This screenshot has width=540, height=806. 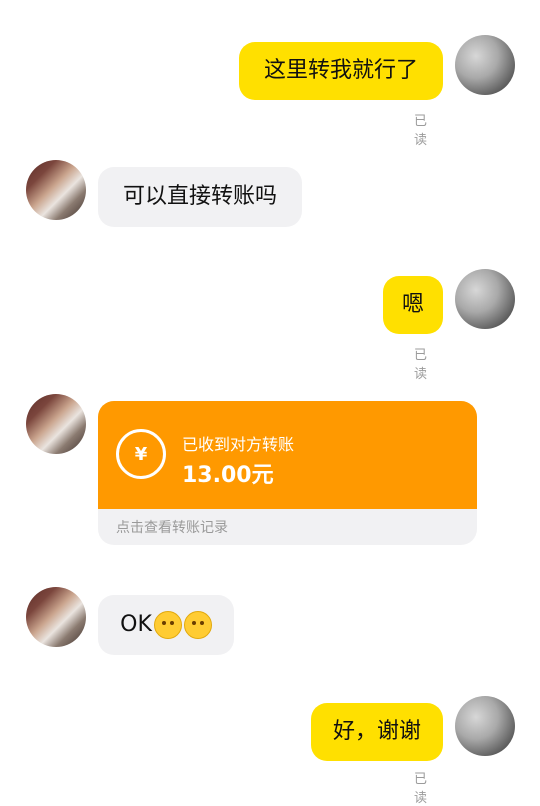 I want to click on transfer-card: ¥ 已收到对方转账 13.00元 点击查看转账记录, so click(x=287, y=473).